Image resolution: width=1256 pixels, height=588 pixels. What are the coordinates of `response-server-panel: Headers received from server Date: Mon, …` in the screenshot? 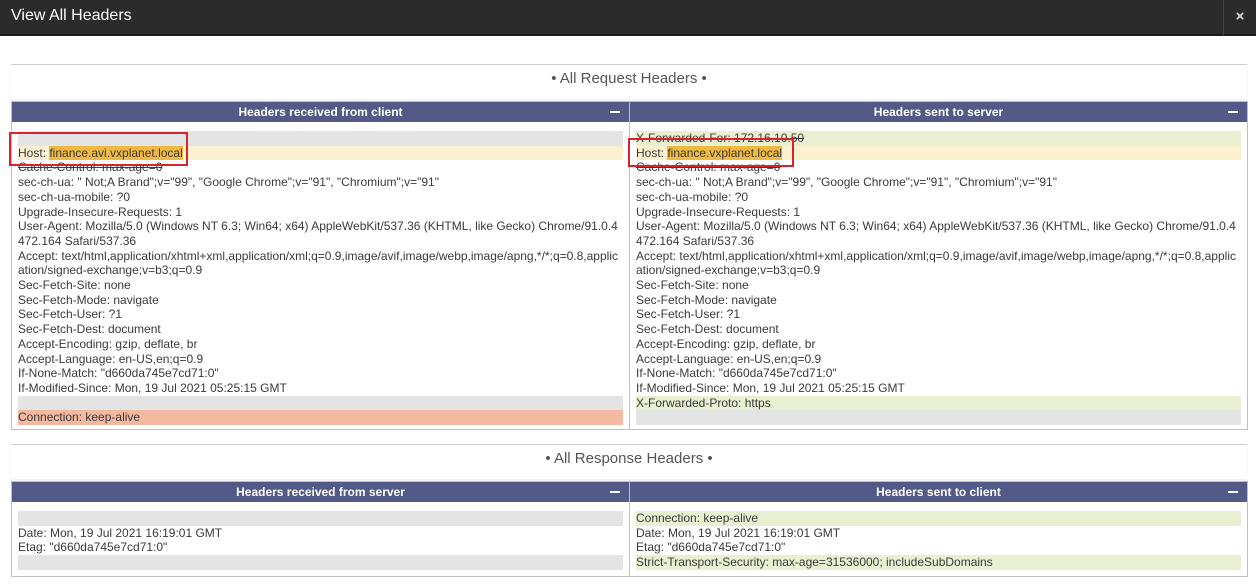 It's located at (320, 529).